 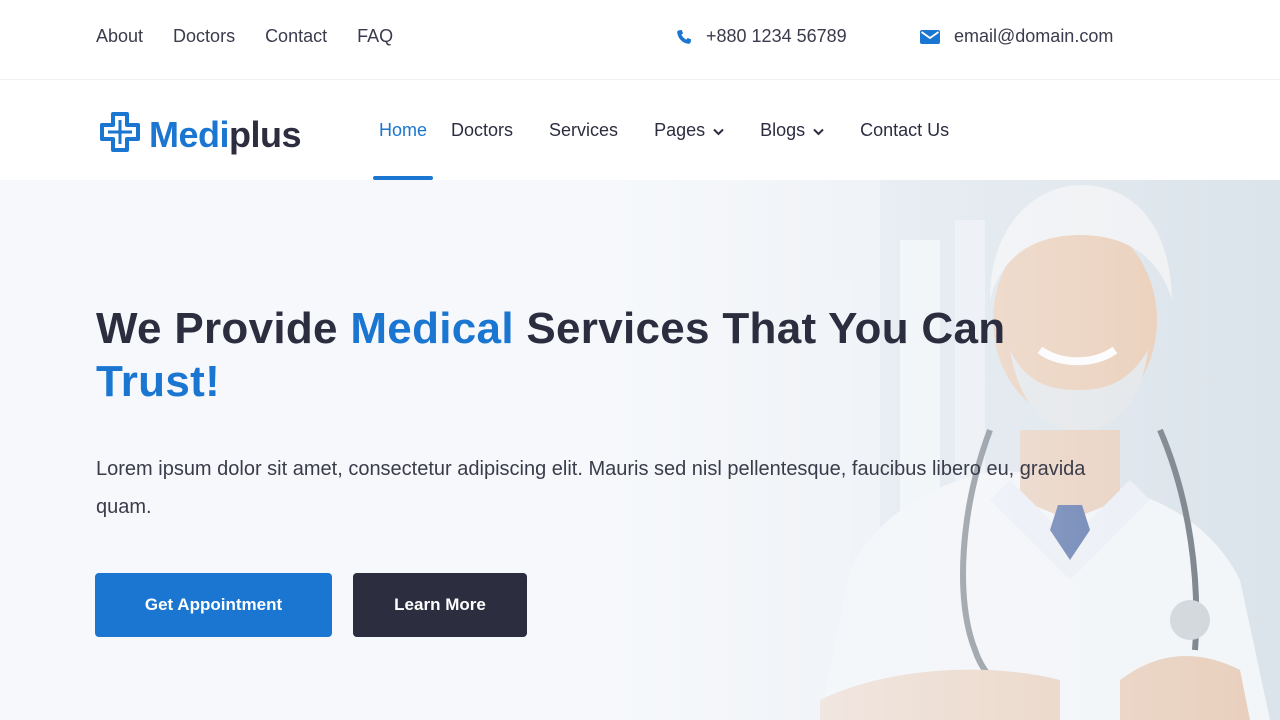 I want to click on logo-text: Mediplus, so click(x=225, y=134).